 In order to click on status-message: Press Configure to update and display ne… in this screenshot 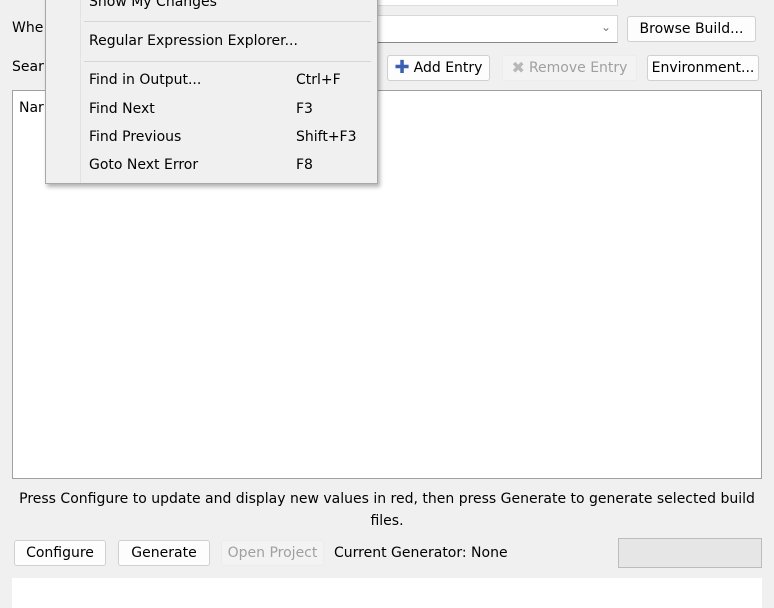, I will do `click(387, 510)`.